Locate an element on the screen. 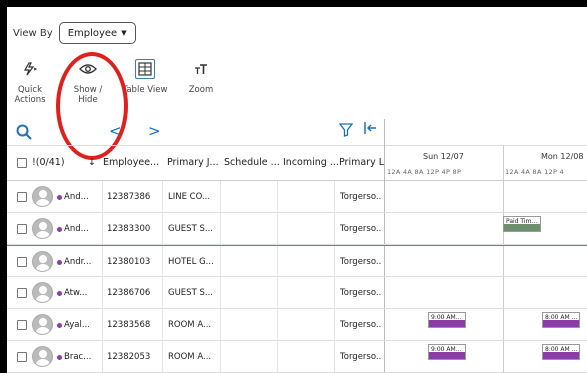  view-by-value: Employee is located at coordinates (92, 33).